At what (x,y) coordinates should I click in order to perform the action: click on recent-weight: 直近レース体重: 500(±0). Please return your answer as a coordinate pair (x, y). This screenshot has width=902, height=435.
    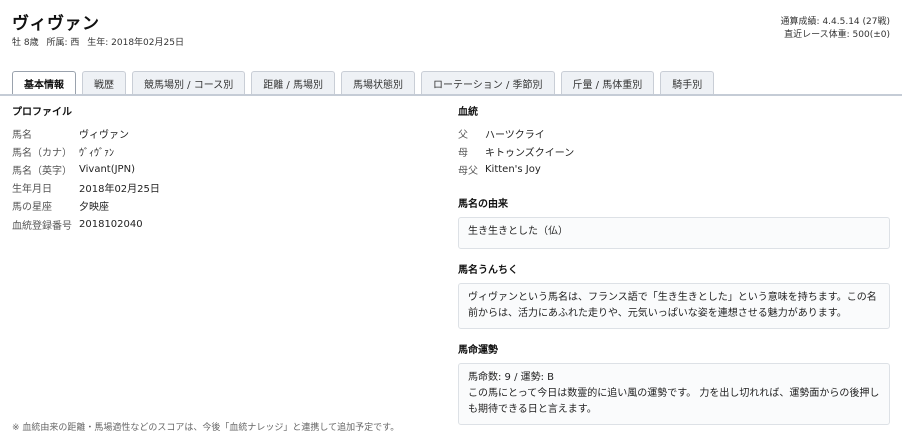
    Looking at the image, I should click on (837, 35).